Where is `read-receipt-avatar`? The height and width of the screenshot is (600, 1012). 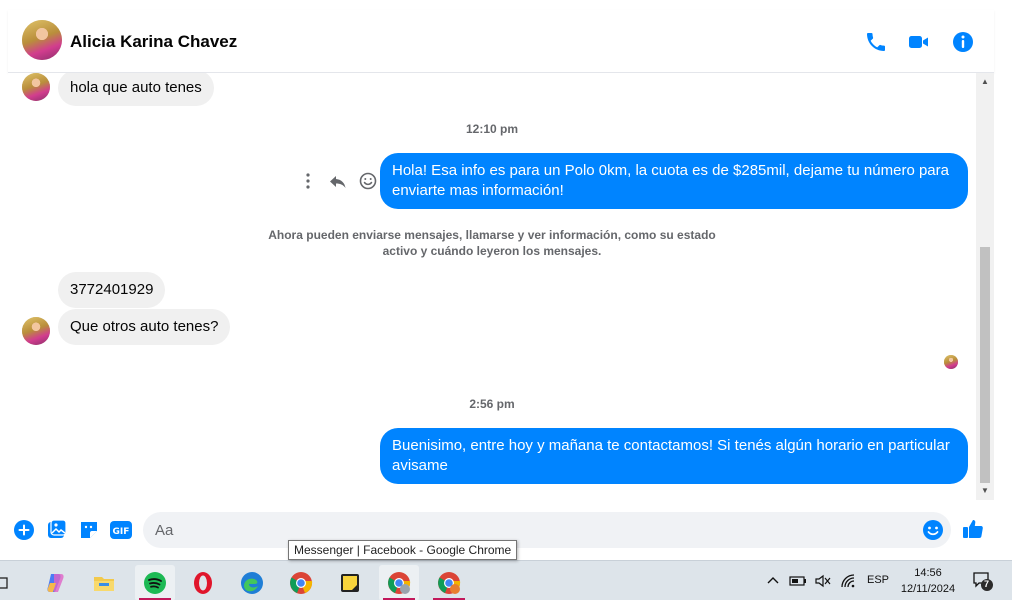
read-receipt-avatar is located at coordinates (951, 362).